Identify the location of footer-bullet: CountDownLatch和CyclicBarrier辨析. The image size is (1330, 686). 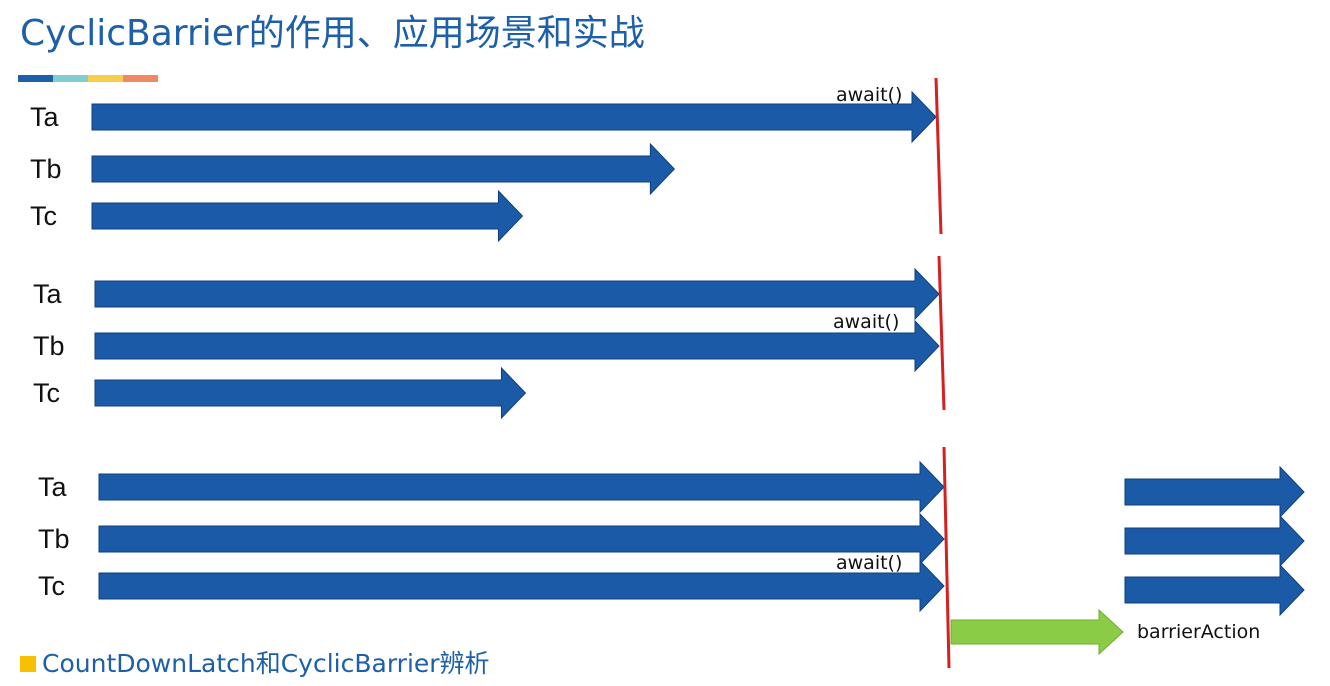
(255, 664).